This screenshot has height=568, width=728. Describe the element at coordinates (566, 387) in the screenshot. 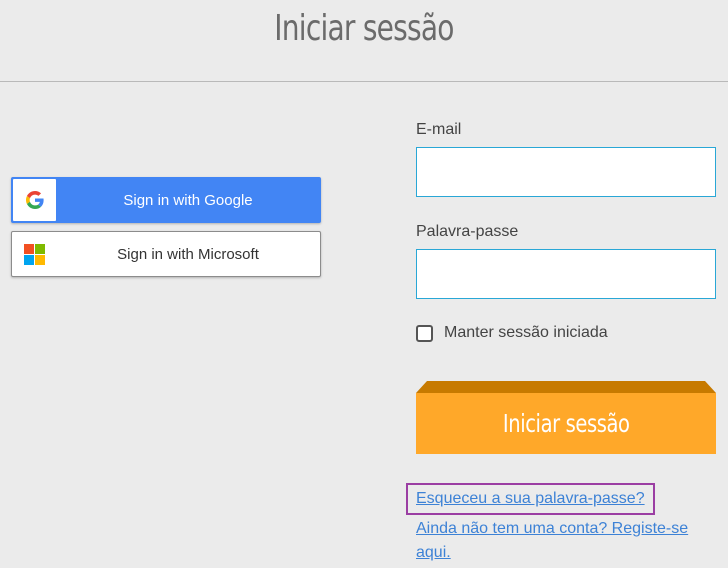

I see `submit-button-top-edge` at that location.